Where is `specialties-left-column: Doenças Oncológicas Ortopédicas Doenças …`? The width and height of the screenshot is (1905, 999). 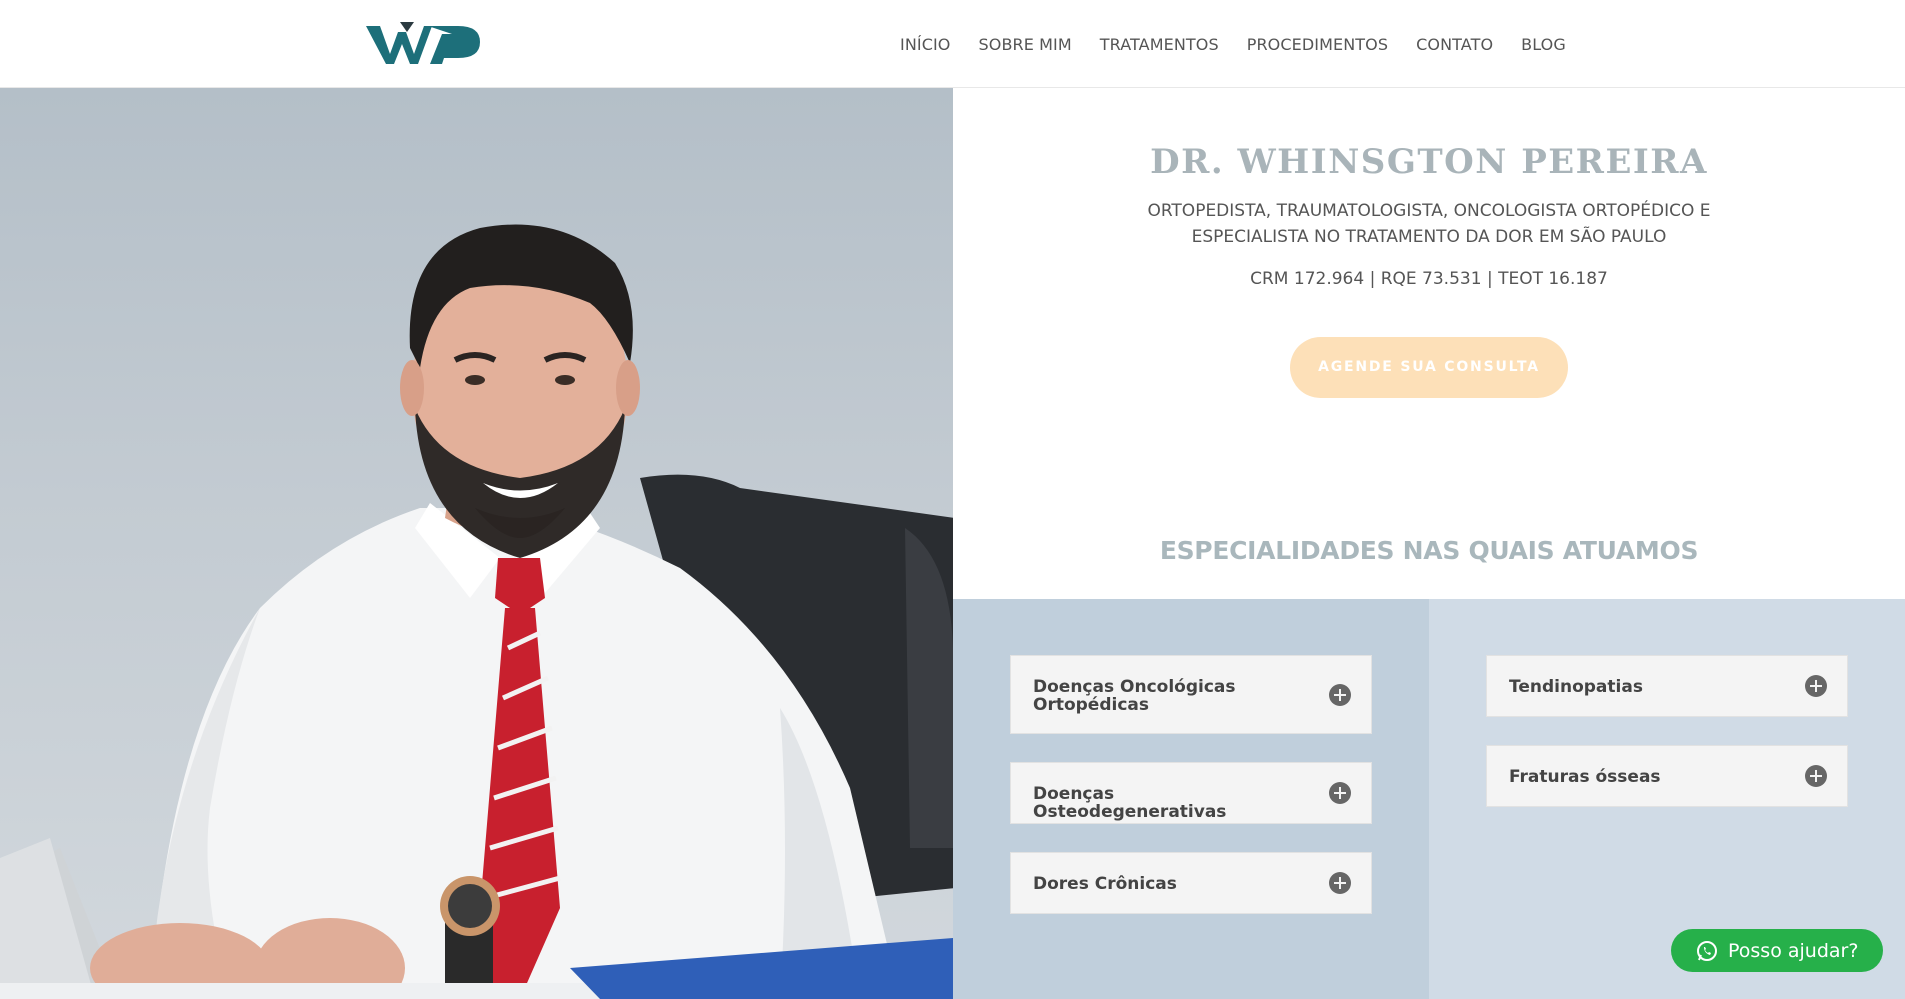 specialties-left-column: Doenças Oncológicas Ortopédicas Doenças … is located at coordinates (1191, 799).